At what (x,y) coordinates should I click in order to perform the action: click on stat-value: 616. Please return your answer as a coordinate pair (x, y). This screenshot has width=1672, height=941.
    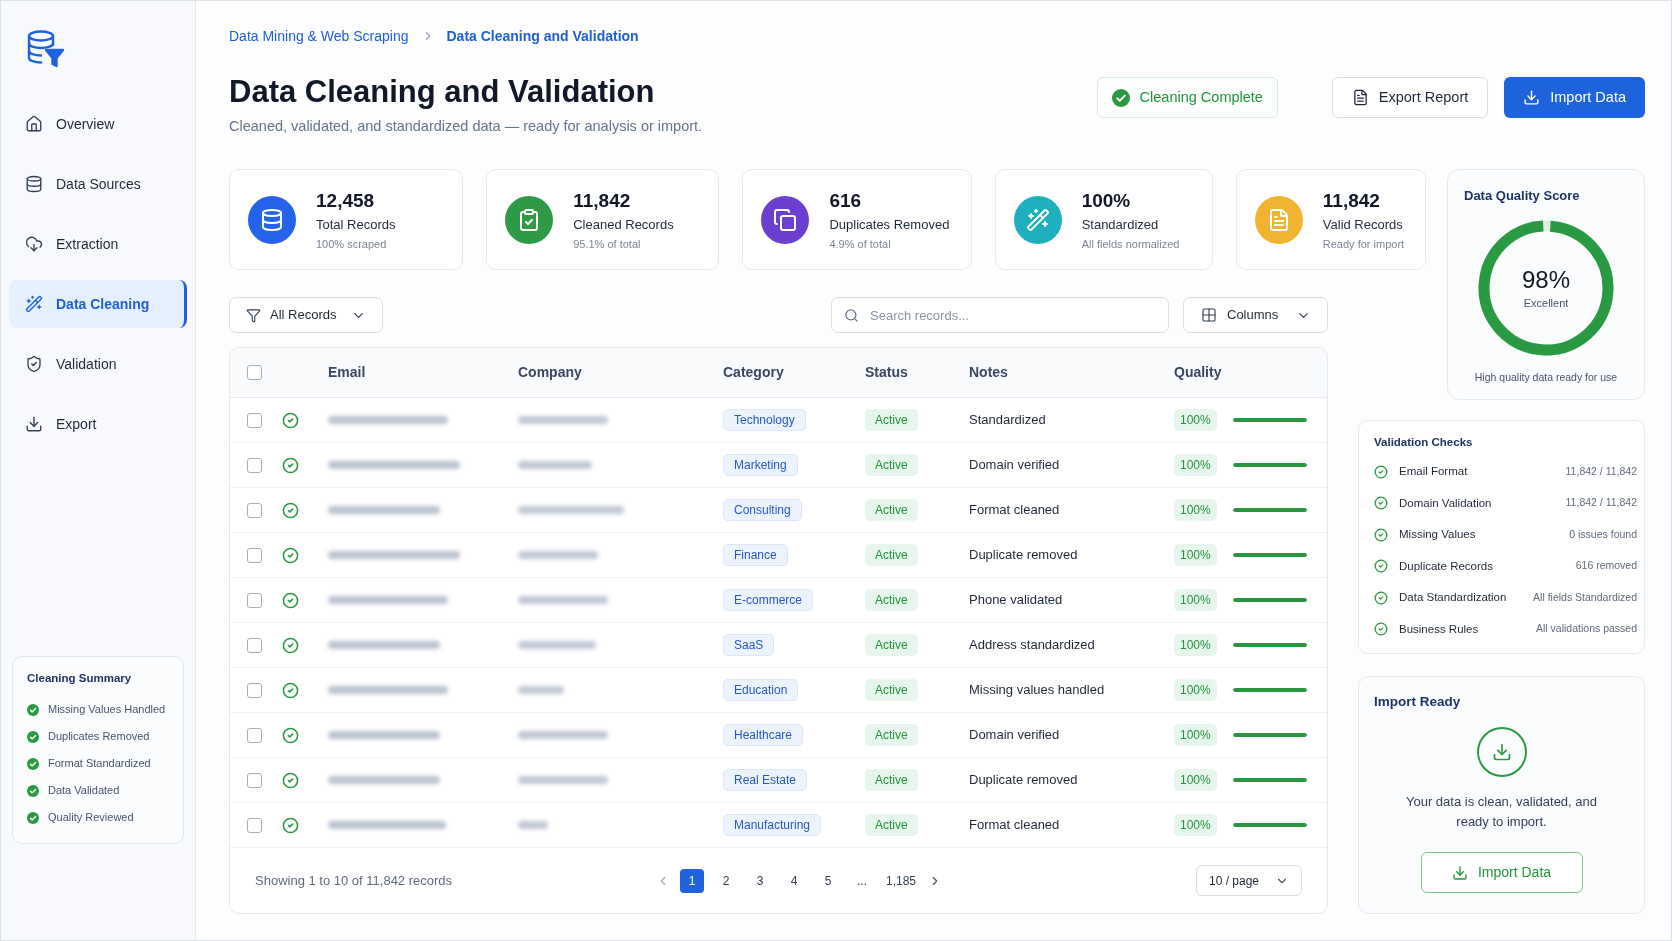
    Looking at the image, I should click on (846, 200).